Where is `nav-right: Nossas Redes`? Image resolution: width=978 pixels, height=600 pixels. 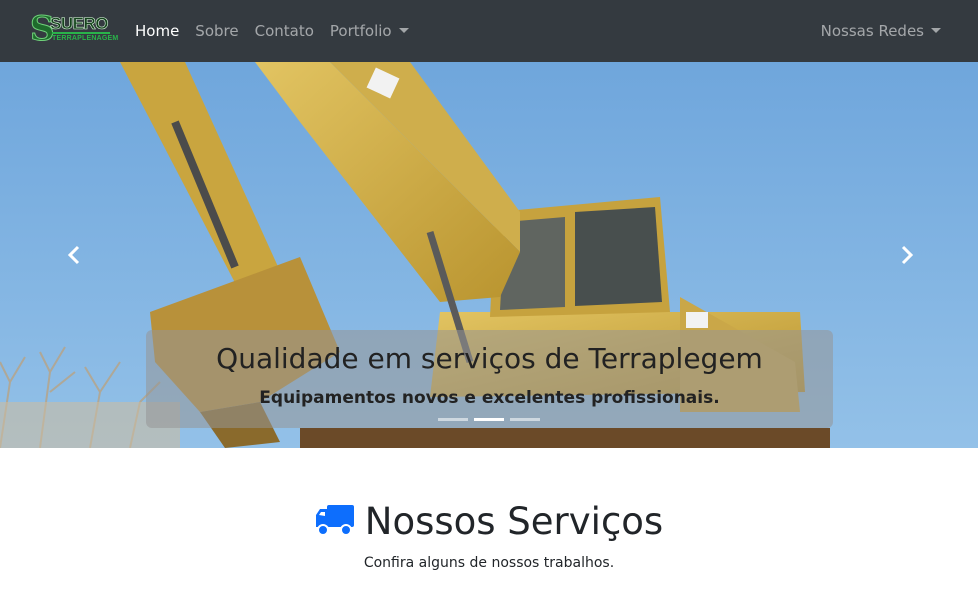 nav-right: Nossas Redes is located at coordinates (881, 31).